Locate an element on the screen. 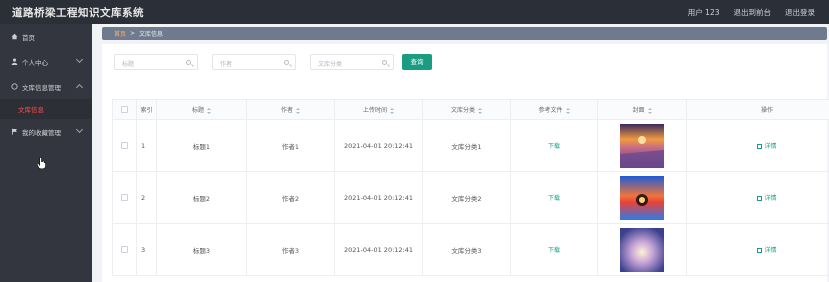 The height and width of the screenshot is (282, 829). cell-index: 2 is located at coordinates (146, 197).